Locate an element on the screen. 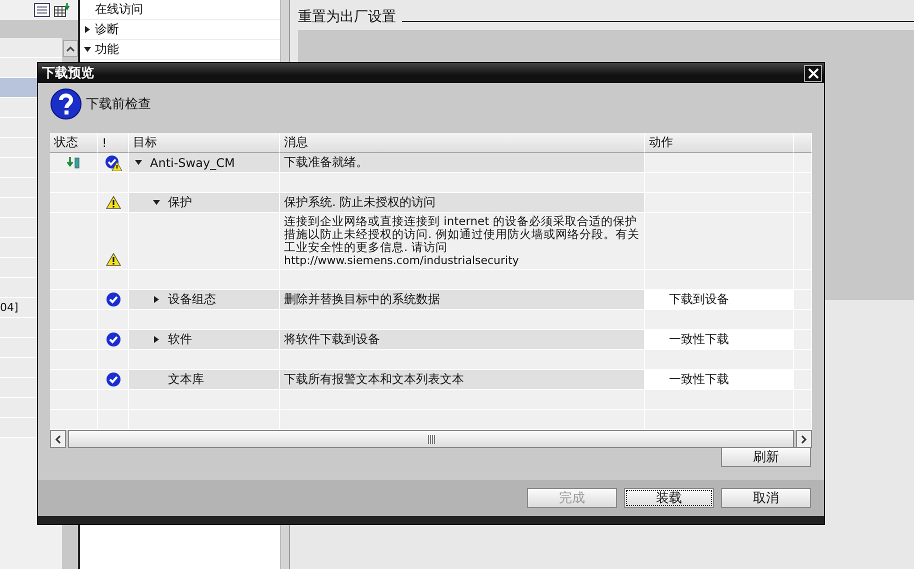 The height and width of the screenshot is (569, 914). download-status-icon is located at coordinates (73, 162).